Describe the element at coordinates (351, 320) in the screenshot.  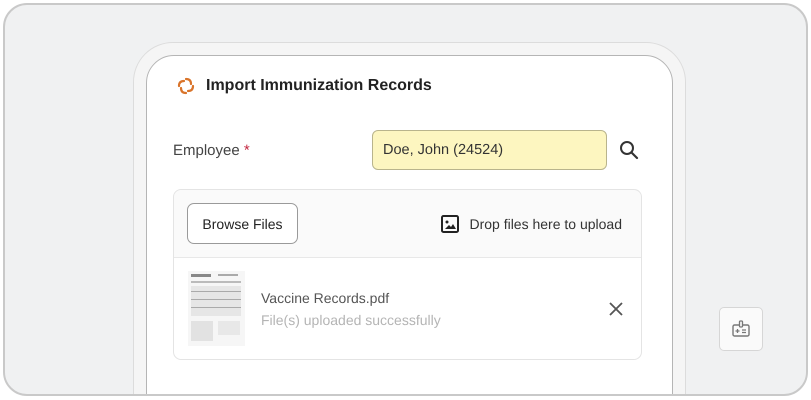
I see `upload-status: File(s) uploaded successfully` at that location.